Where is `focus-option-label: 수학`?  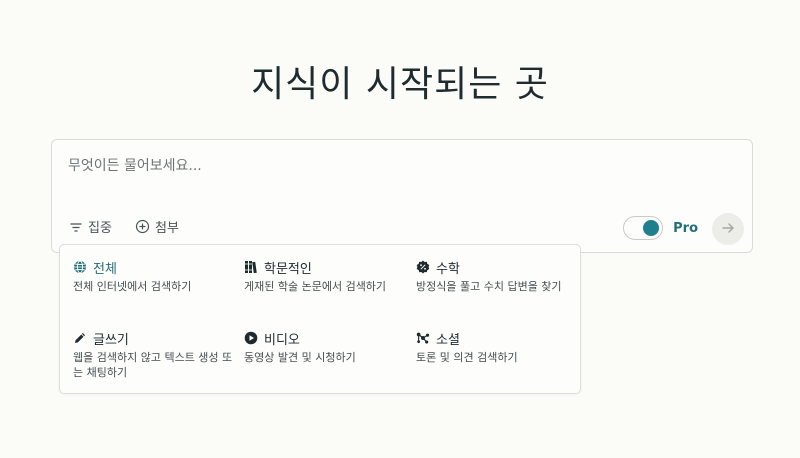 focus-option-label: 수학 is located at coordinates (448, 269).